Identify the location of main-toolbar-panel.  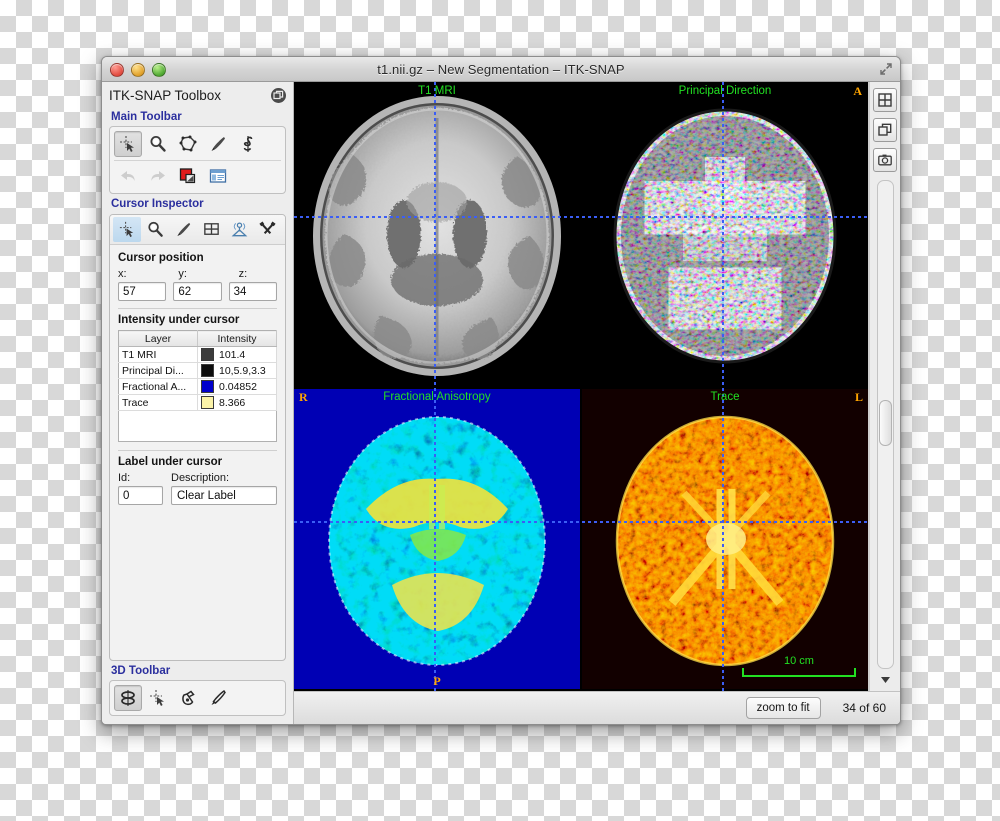
(197, 160).